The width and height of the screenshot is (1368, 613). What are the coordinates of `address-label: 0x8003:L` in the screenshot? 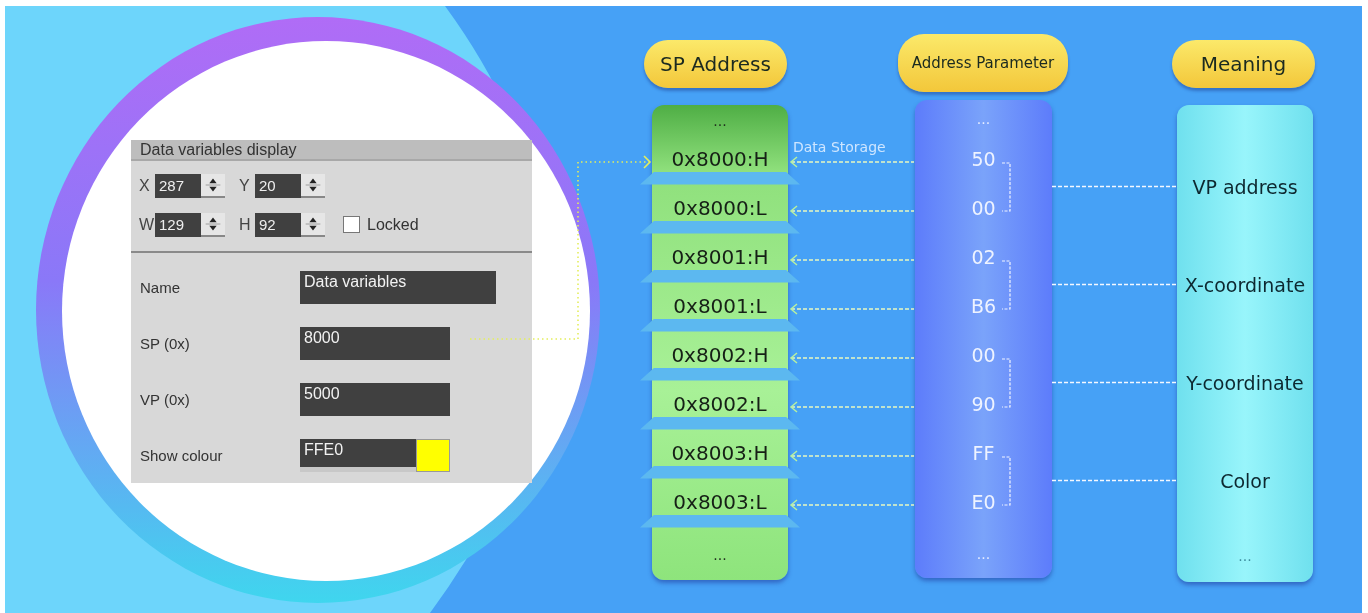 It's located at (720, 502).